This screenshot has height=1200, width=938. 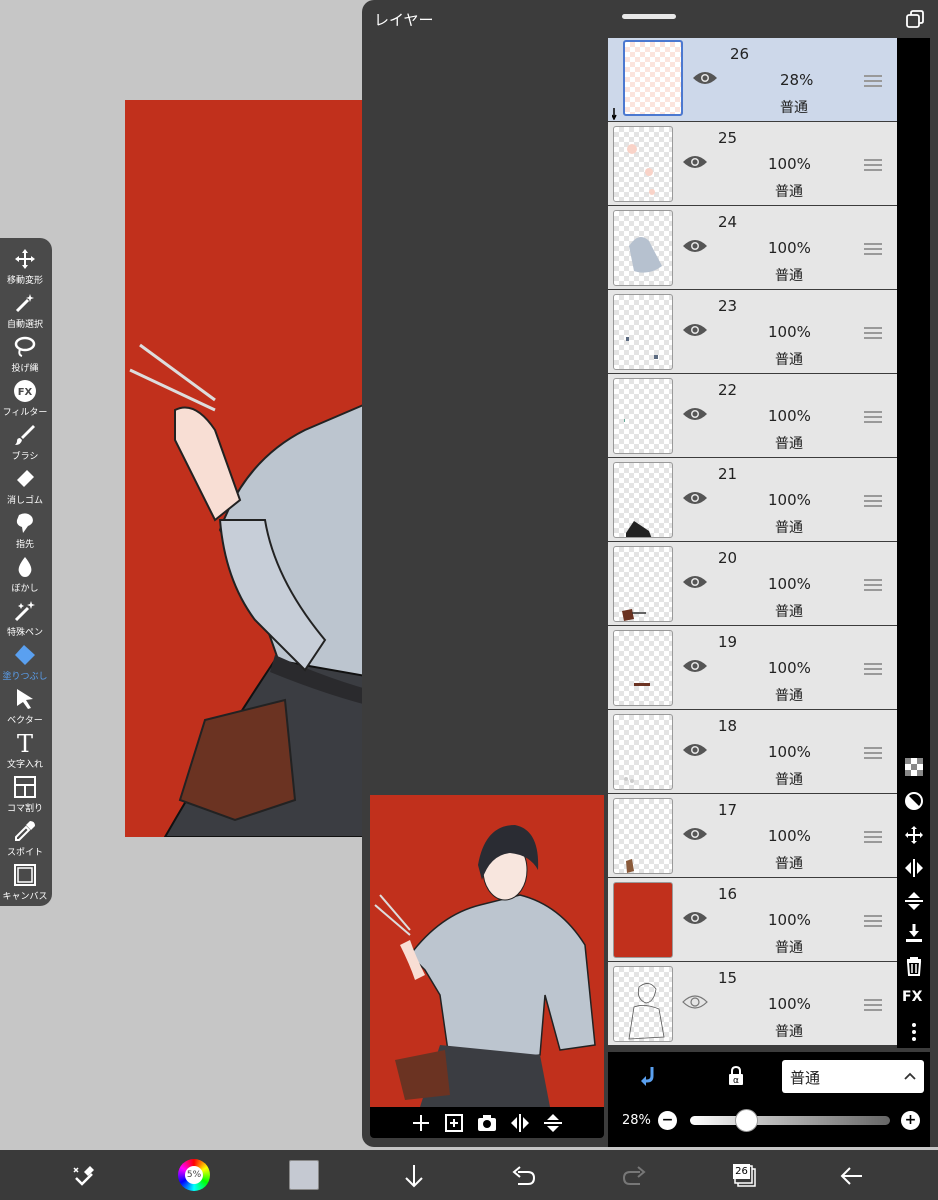 What do you see at coordinates (487, 1123) in the screenshot?
I see `camera-icon` at bounding box center [487, 1123].